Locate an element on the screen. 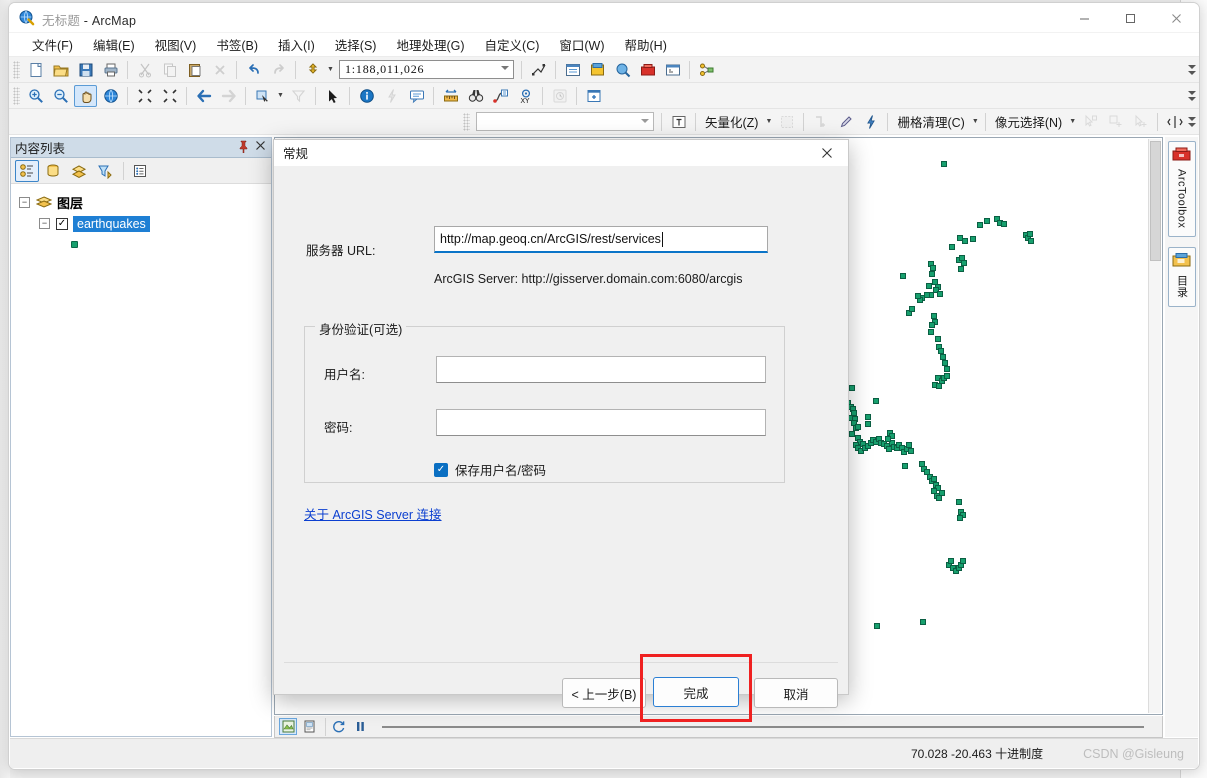  menu-window: 窗口(W) is located at coordinates (581, 44).